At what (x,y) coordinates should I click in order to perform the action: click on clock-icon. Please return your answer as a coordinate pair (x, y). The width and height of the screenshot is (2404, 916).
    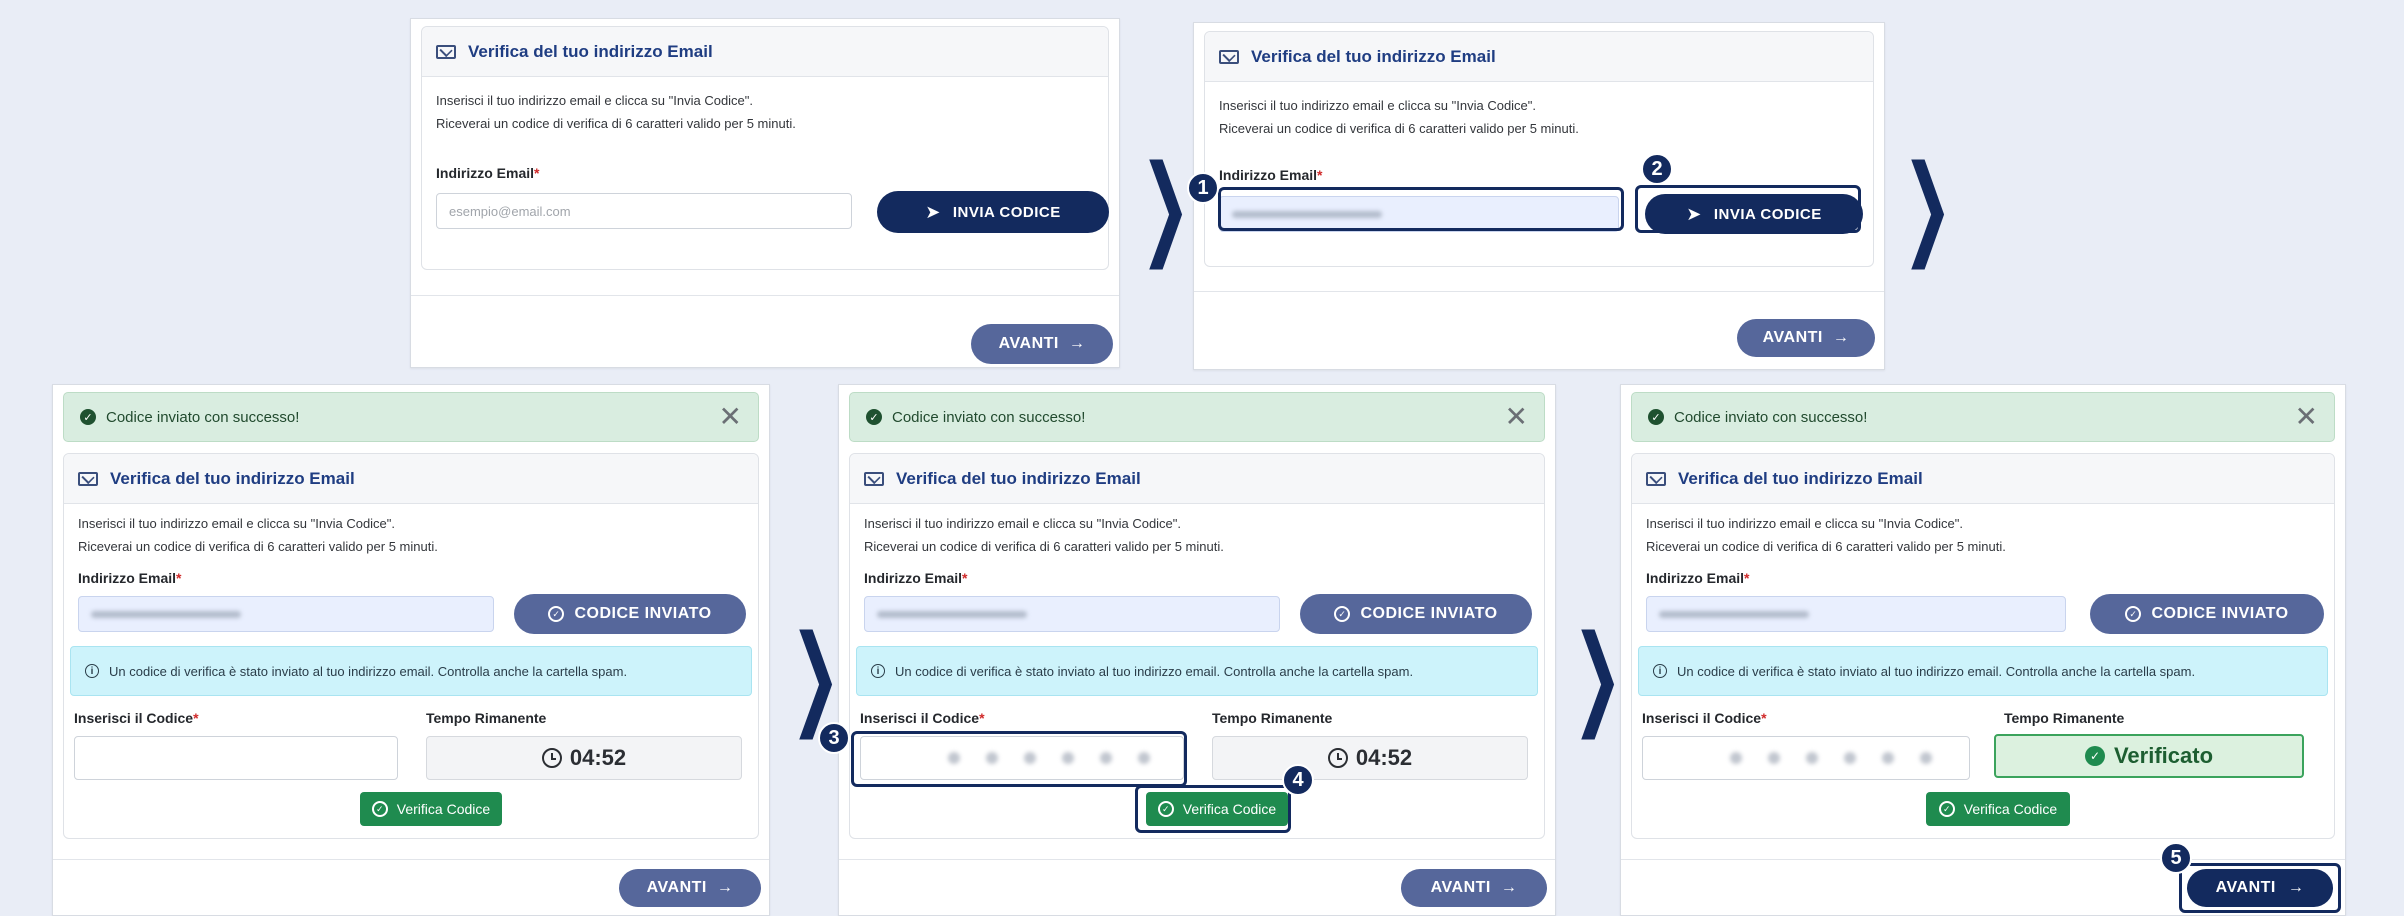
    Looking at the image, I should click on (551, 758).